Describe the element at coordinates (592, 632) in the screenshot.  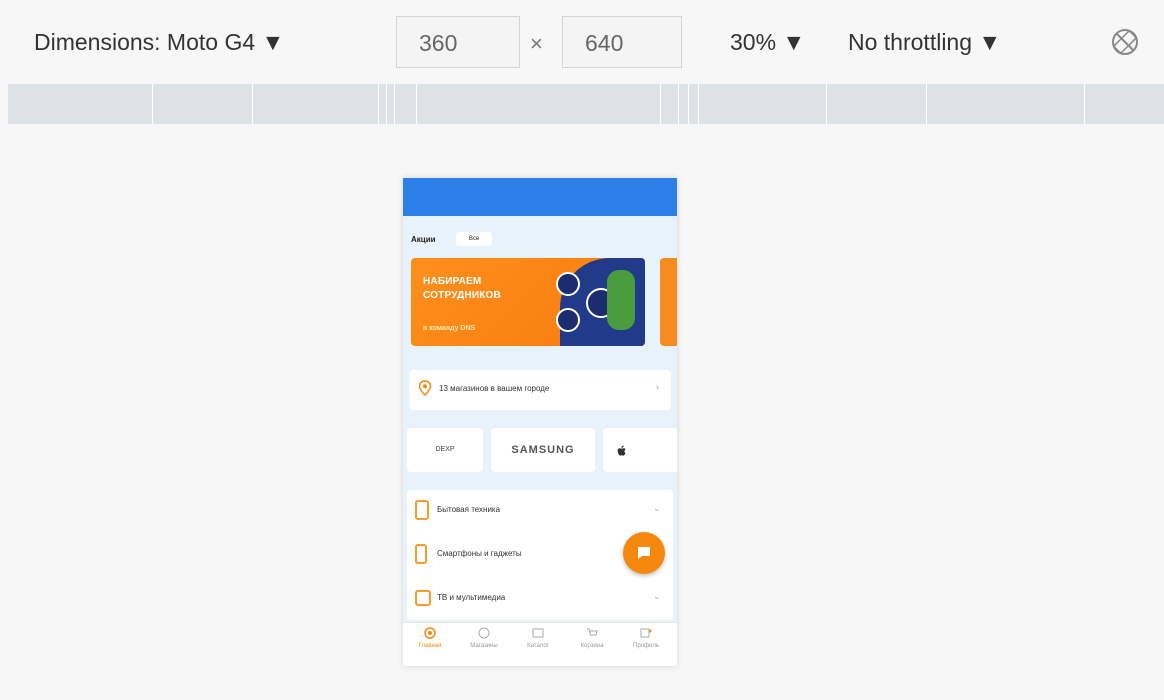
I see `cart-icon` at that location.